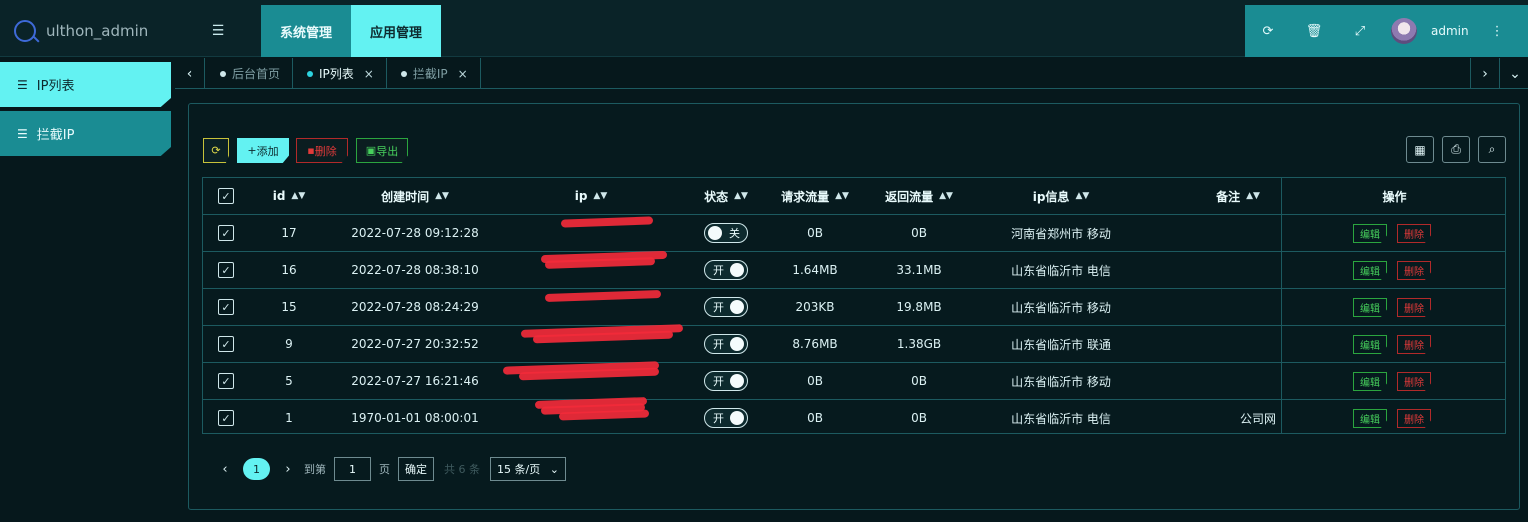 The height and width of the screenshot is (522, 1528). I want to click on column-header-status: 状态 ▲▼, so click(726, 196).